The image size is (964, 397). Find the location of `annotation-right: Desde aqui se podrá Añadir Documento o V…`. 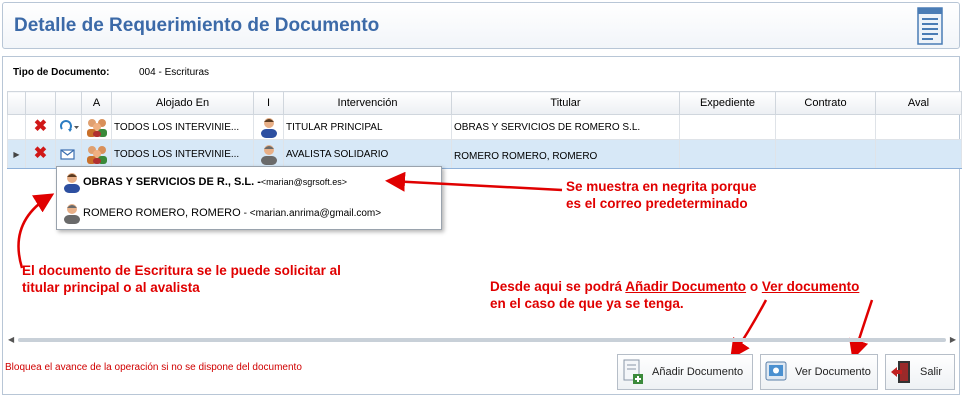

annotation-right: Desde aqui se podrá Añadir Documento o V… is located at coordinates (674, 295).